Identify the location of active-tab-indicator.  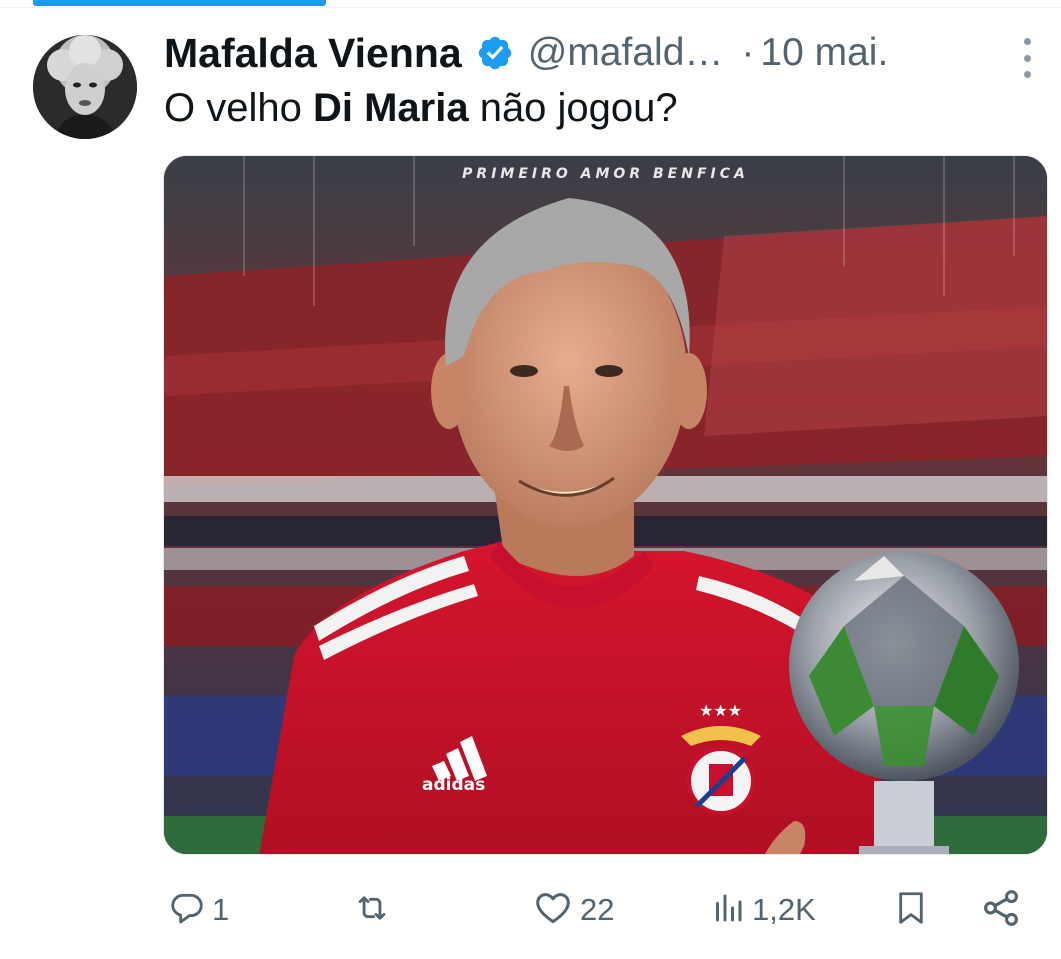
(179, 3).